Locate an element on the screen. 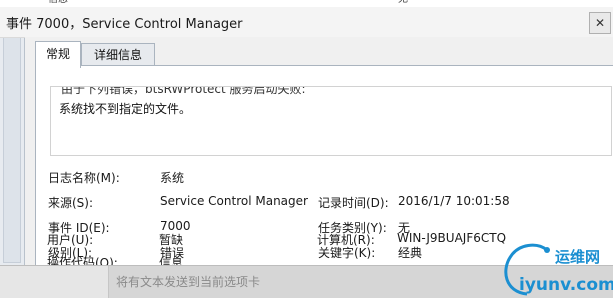 Image resolution: width=613 pixels, height=298 pixels. list-row-level: 信息 is located at coordinates (58, 2).